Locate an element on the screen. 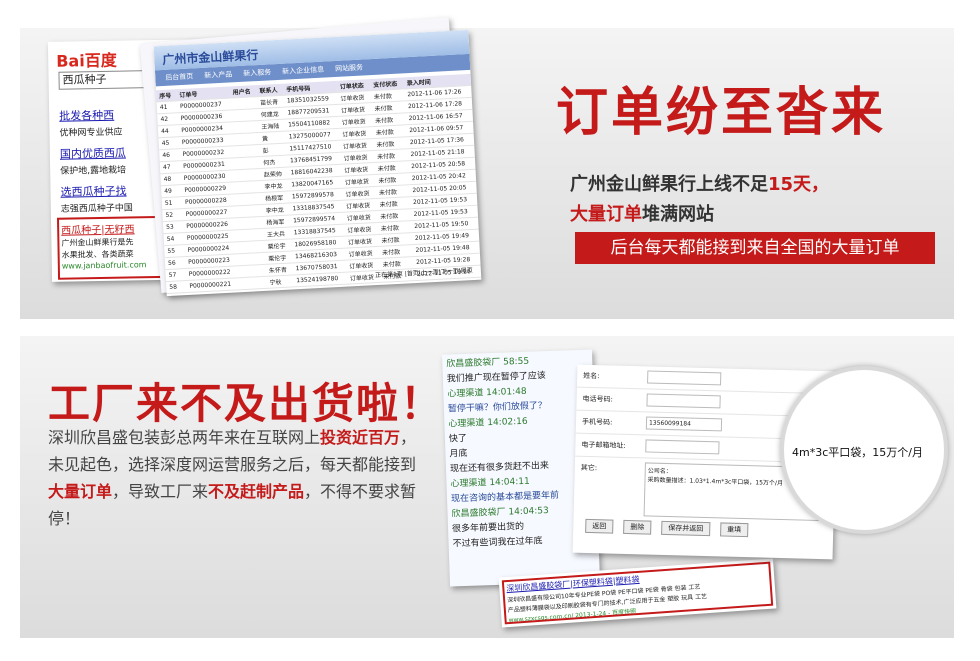 This screenshot has height=661, width=980. email-label: 电子邮箱地址: is located at coordinates (603, 445).